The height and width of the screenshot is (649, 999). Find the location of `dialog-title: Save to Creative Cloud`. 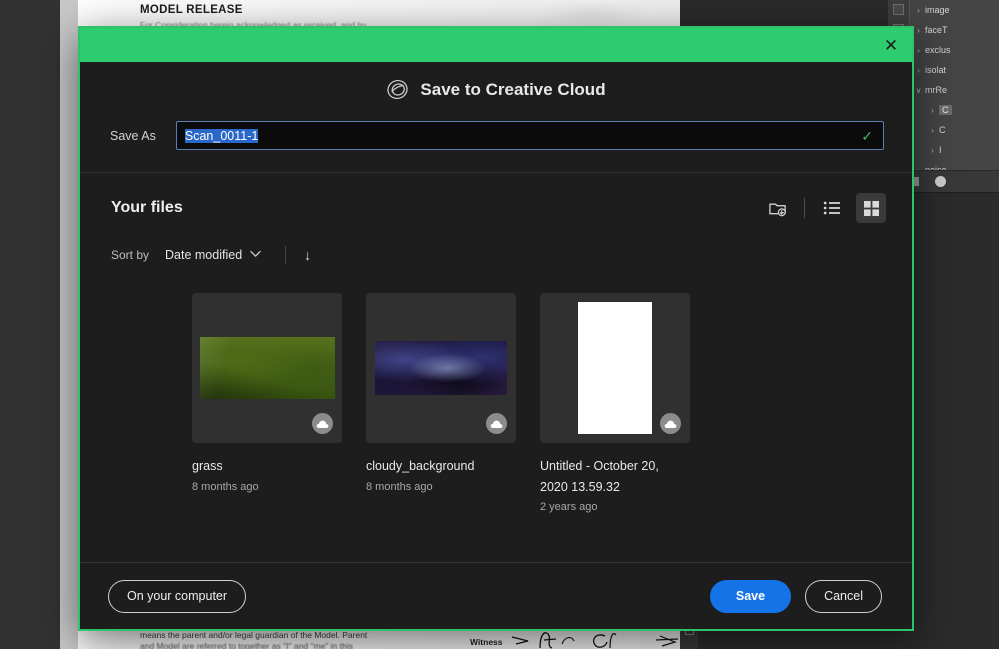

dialog-title: Save to Creative Cloud is located at coordinates (513, 89).